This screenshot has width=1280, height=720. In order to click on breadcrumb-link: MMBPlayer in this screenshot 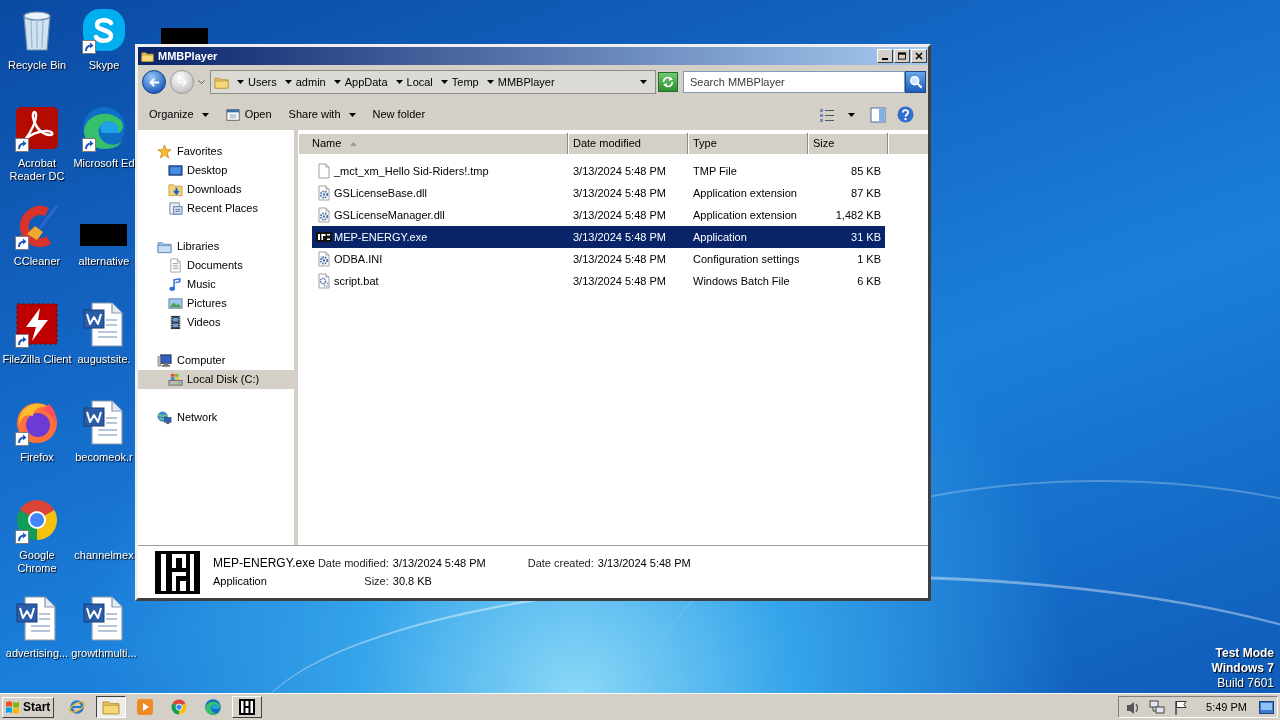, I will do `click(526, 82)`.